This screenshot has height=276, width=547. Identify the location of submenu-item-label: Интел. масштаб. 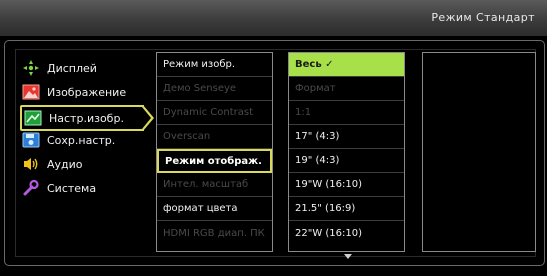
(206, 184).